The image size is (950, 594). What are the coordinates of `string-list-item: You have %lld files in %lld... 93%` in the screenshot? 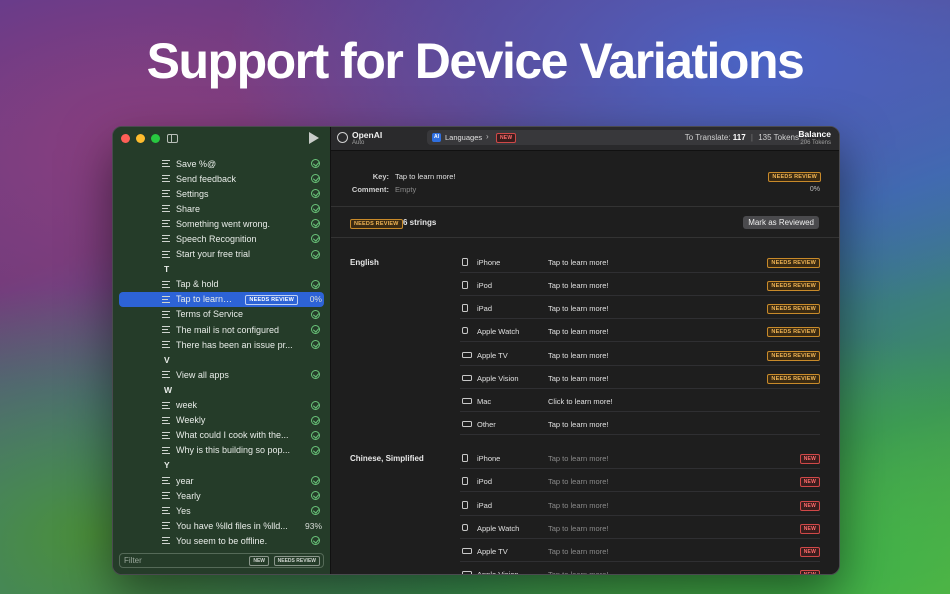 It's located at (221, 525).